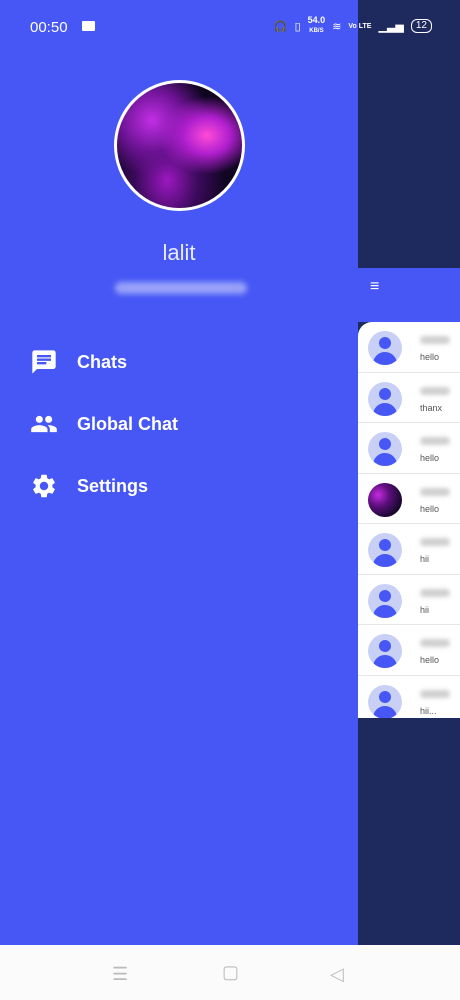 Image resolution: width=460 pixels, height=1000 pixels. What do you see at coordinates (179, 362) in the screenshot?
I see `drawer-item-chats: Chats` at bounding box center [179, 362].